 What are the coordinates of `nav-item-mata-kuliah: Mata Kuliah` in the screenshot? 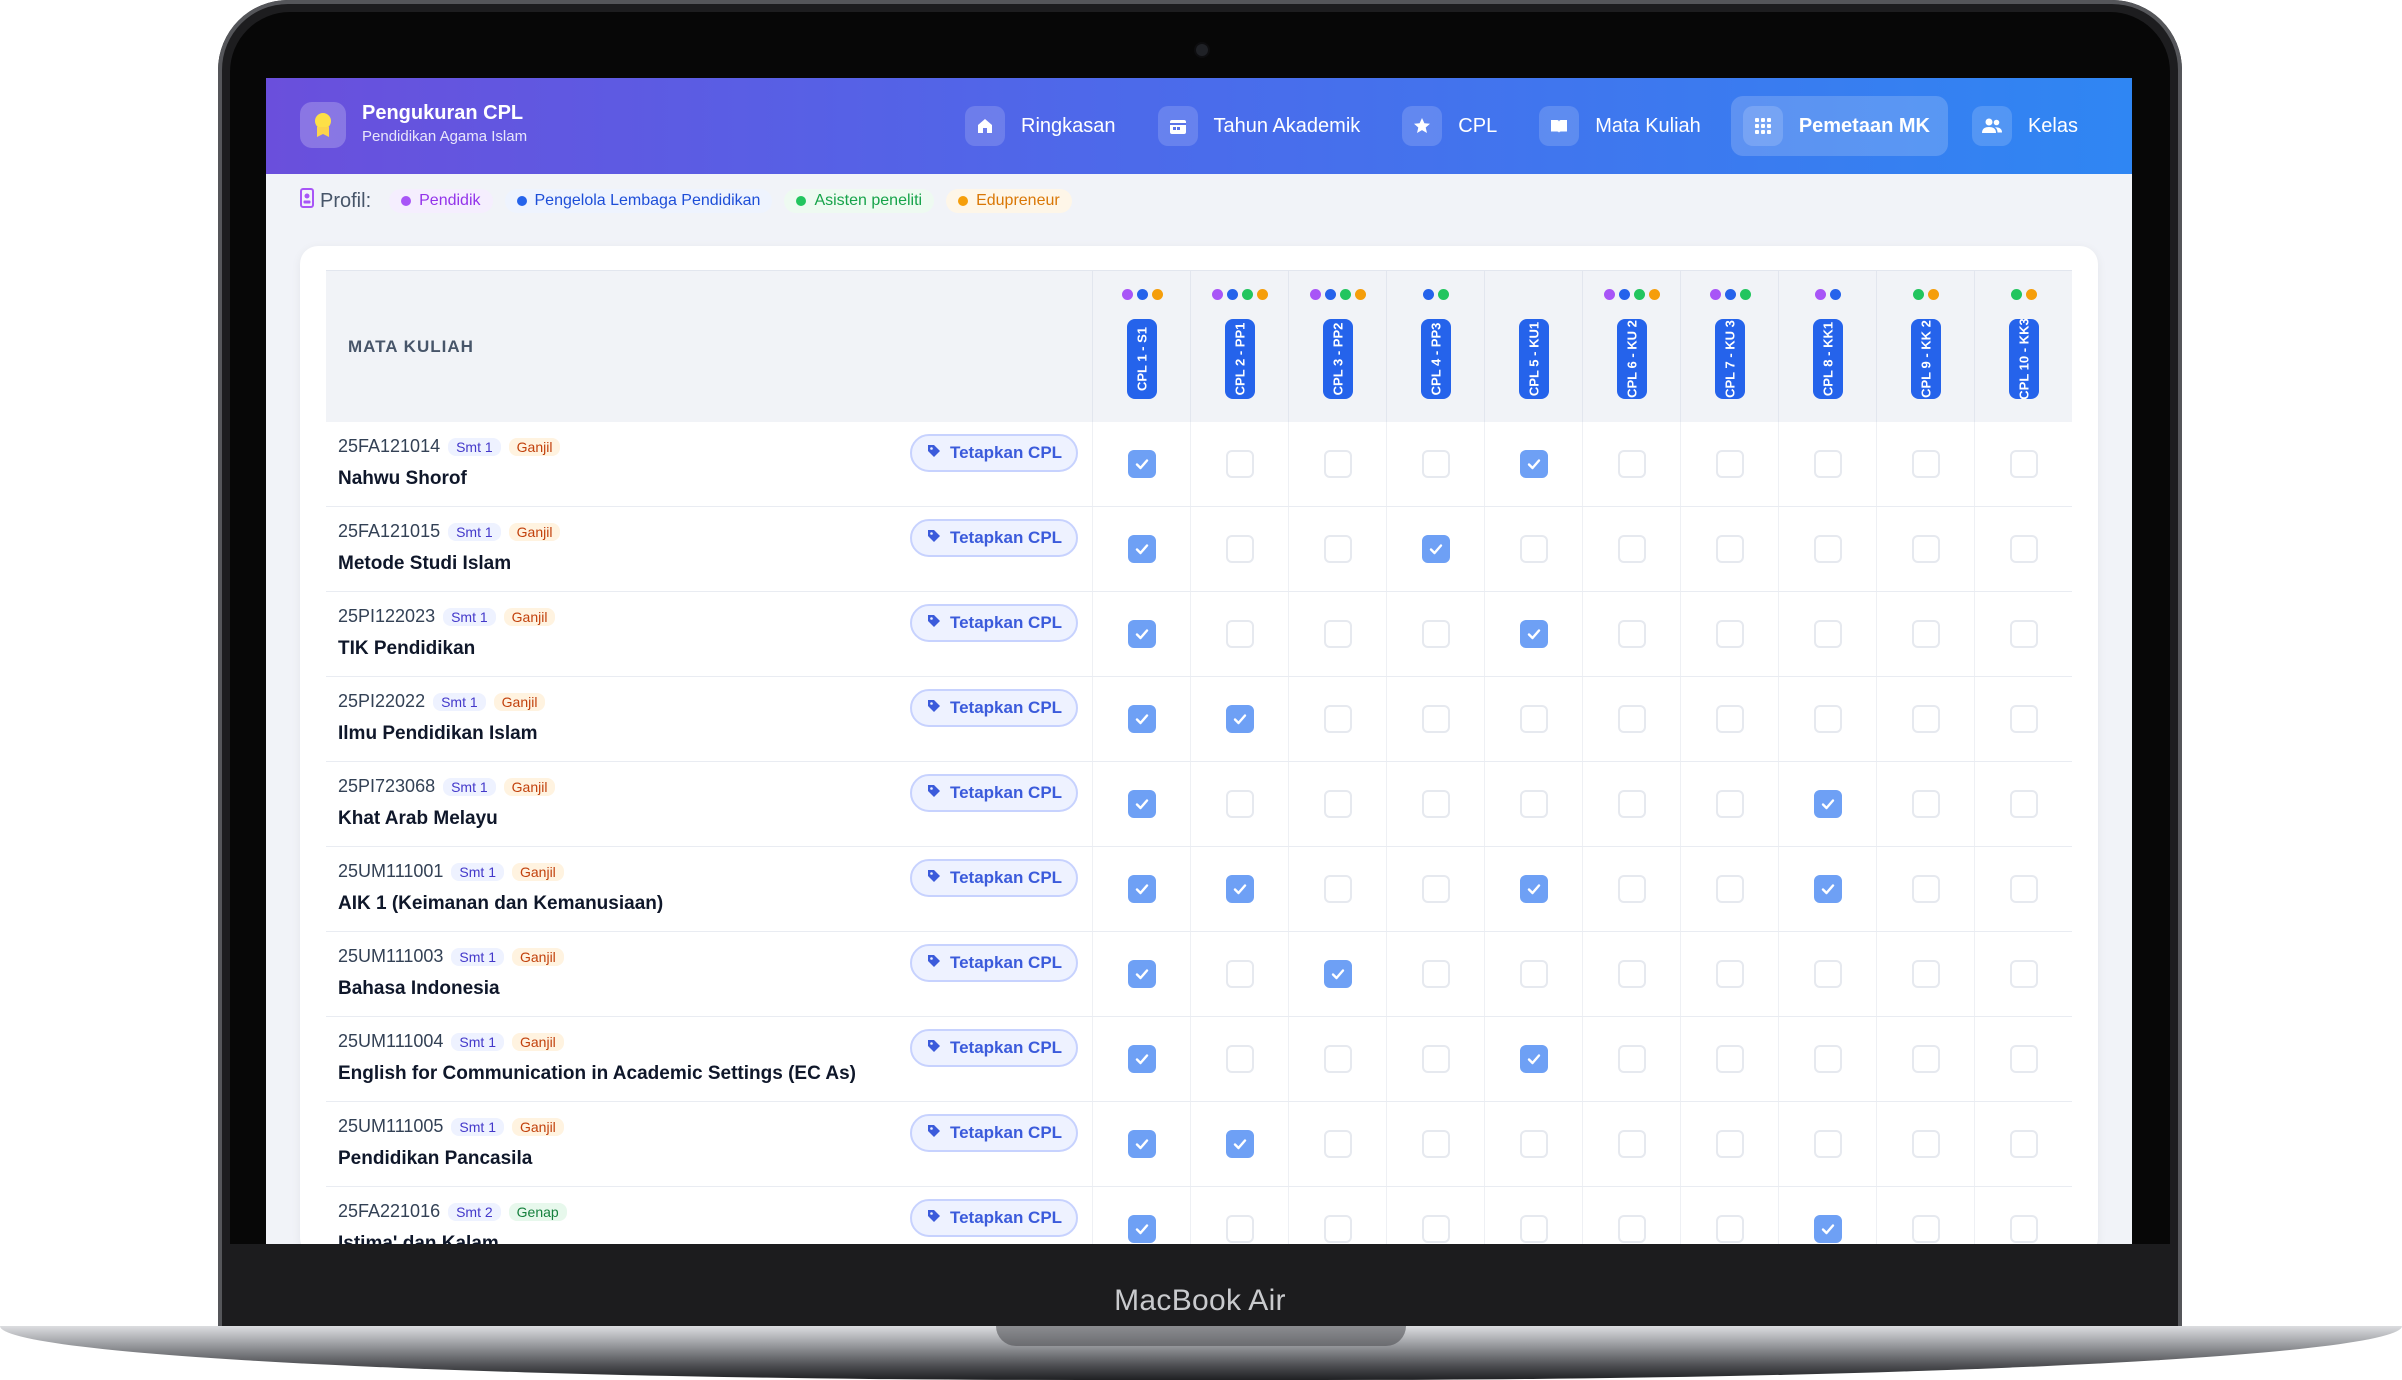 It's located at (1623, 126).